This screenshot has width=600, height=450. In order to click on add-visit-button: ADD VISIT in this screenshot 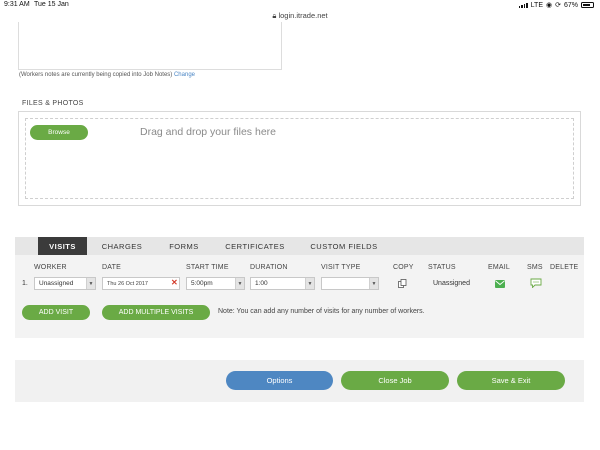, I will do `click(56, 312)`.